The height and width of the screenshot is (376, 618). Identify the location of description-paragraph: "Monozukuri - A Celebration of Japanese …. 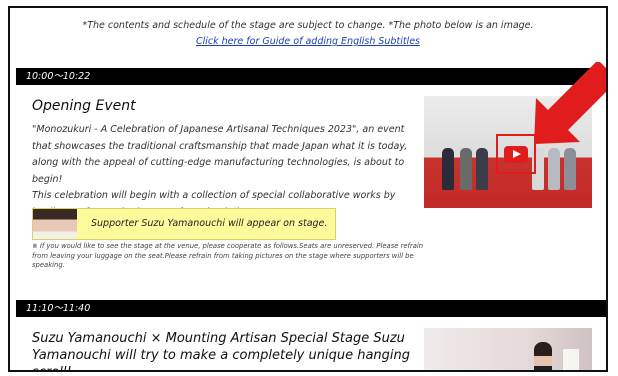
(220, 154).